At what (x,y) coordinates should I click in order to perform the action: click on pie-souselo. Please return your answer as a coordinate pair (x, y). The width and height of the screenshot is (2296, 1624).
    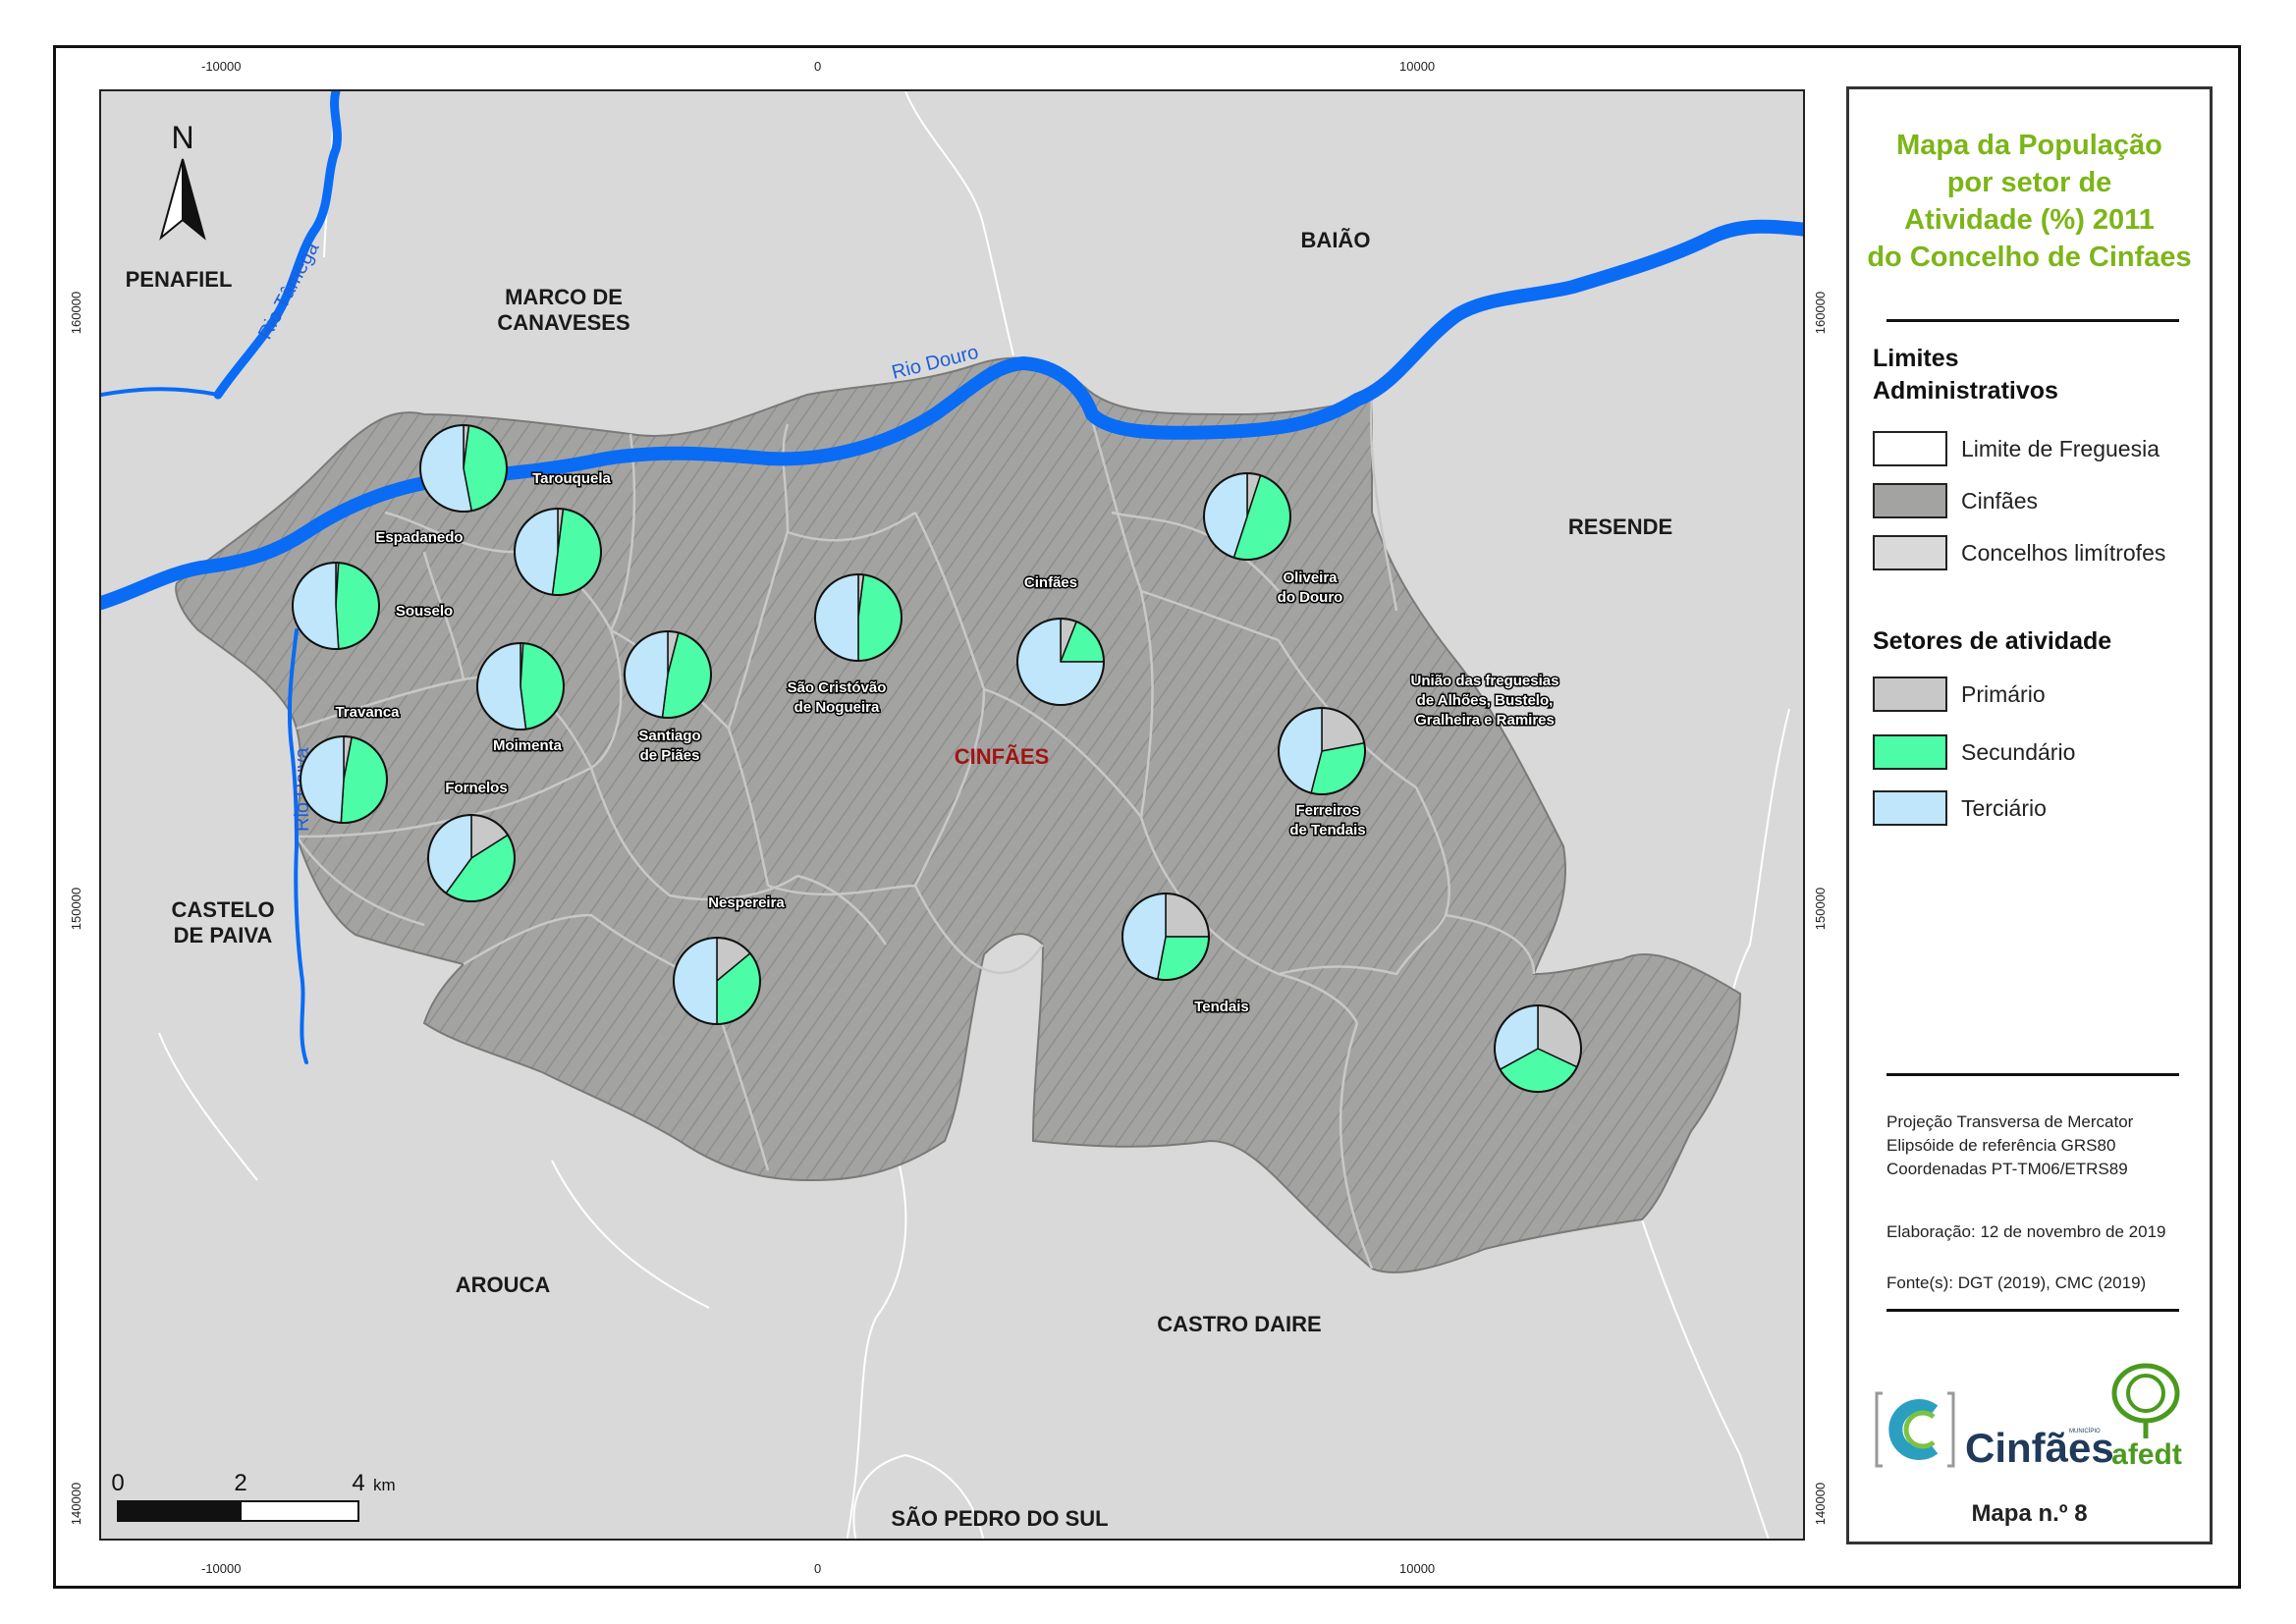
    Looking at the image, I should click on (336, 606).